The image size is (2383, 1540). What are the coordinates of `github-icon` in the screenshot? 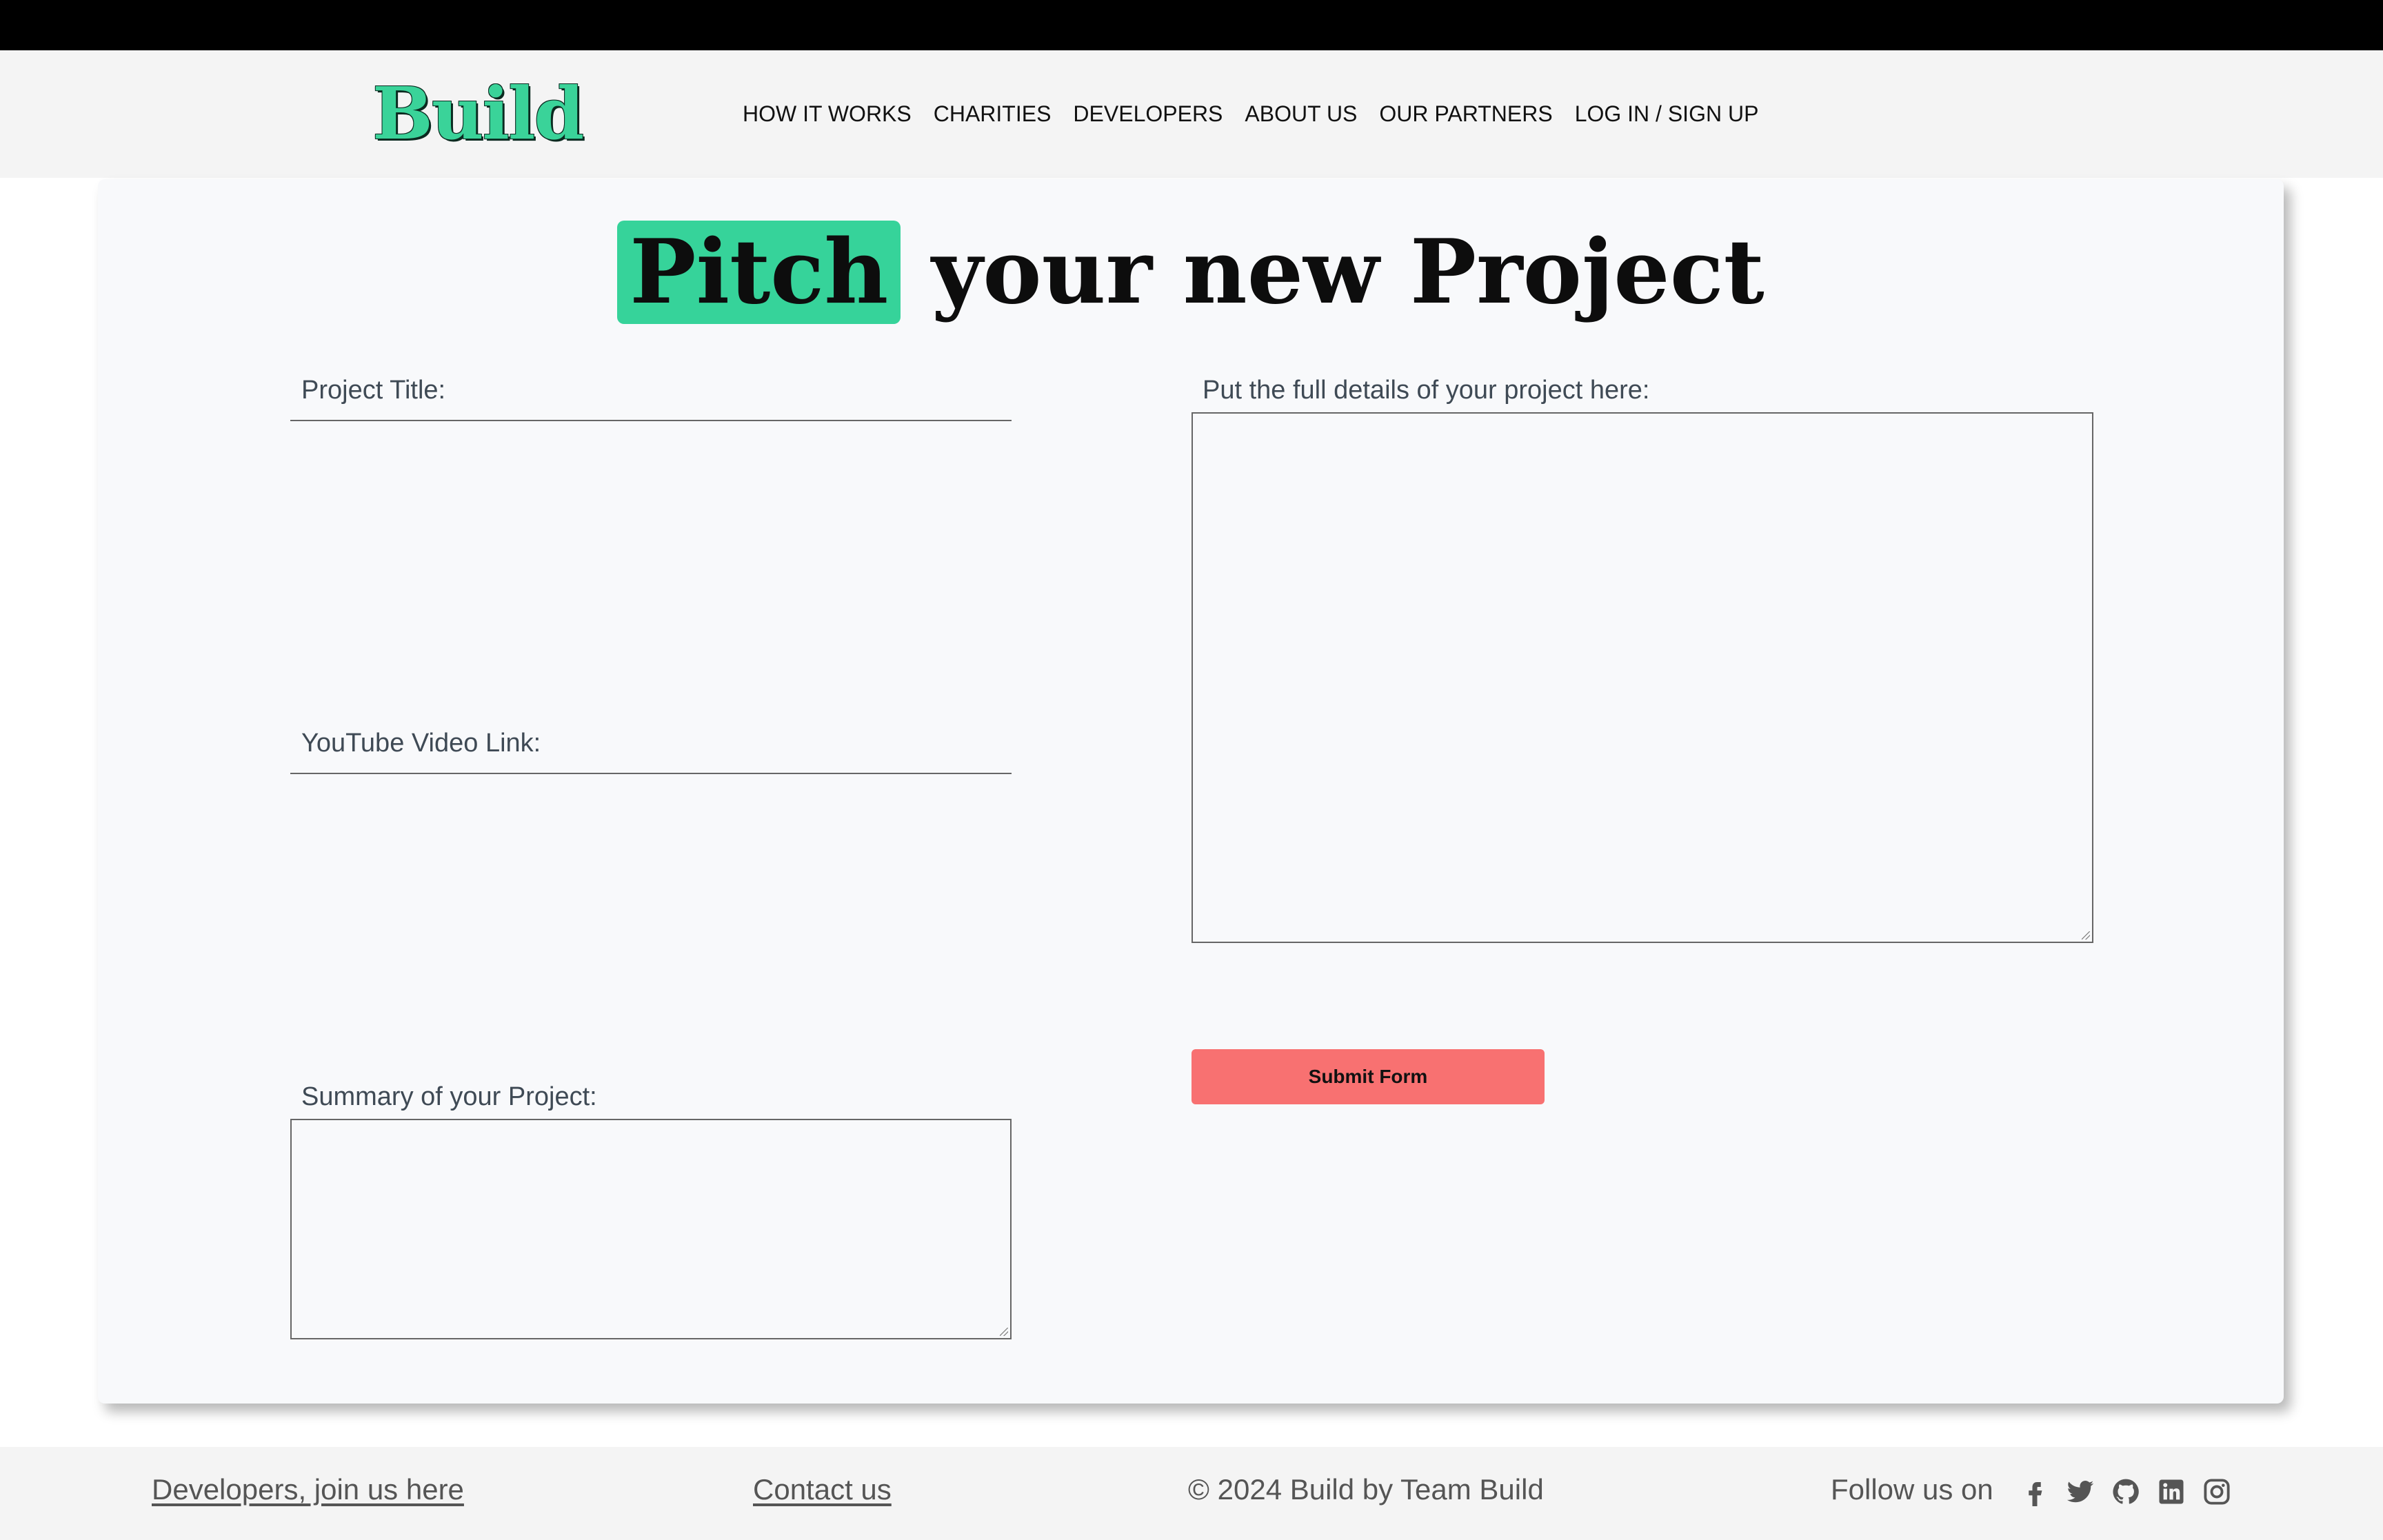 It's located at (2125, 1492).